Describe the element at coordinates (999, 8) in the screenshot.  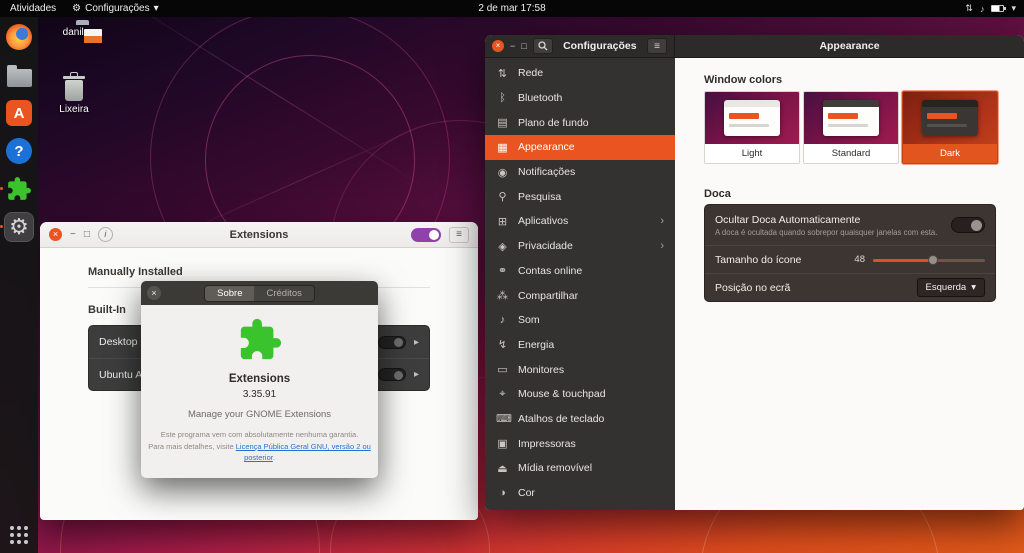
I see `battery-icon` at that location.